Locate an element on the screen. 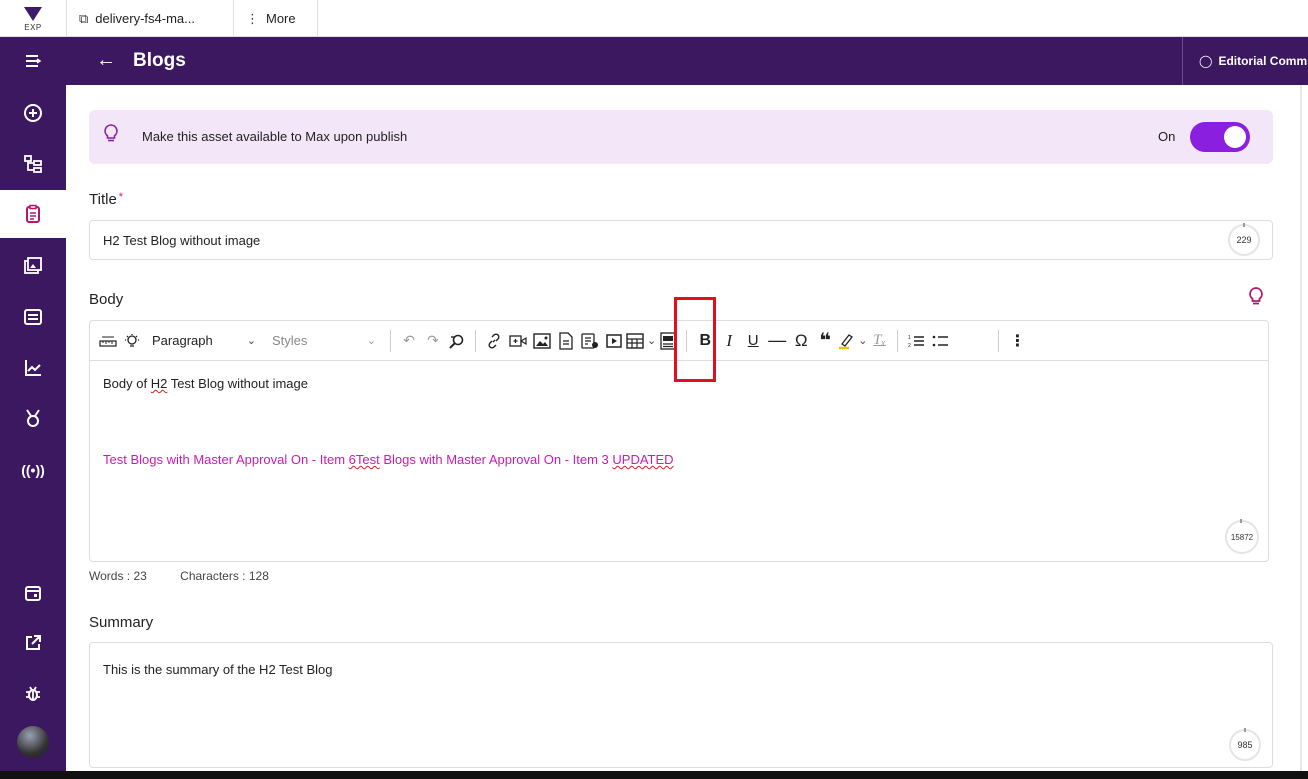  tab-more: ⋮ More is located at coordinates (276, 18).